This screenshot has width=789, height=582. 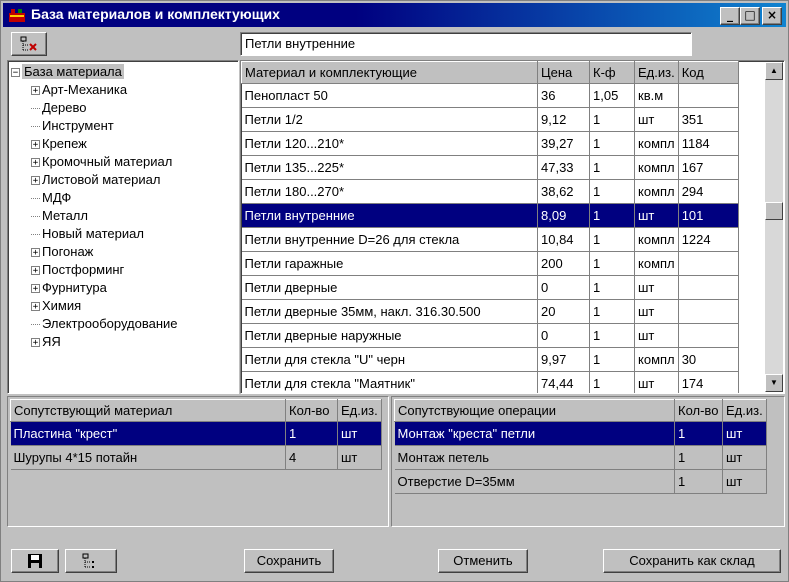 I want to click on search-input: Петли внутренние, so click(x=466, y=44).